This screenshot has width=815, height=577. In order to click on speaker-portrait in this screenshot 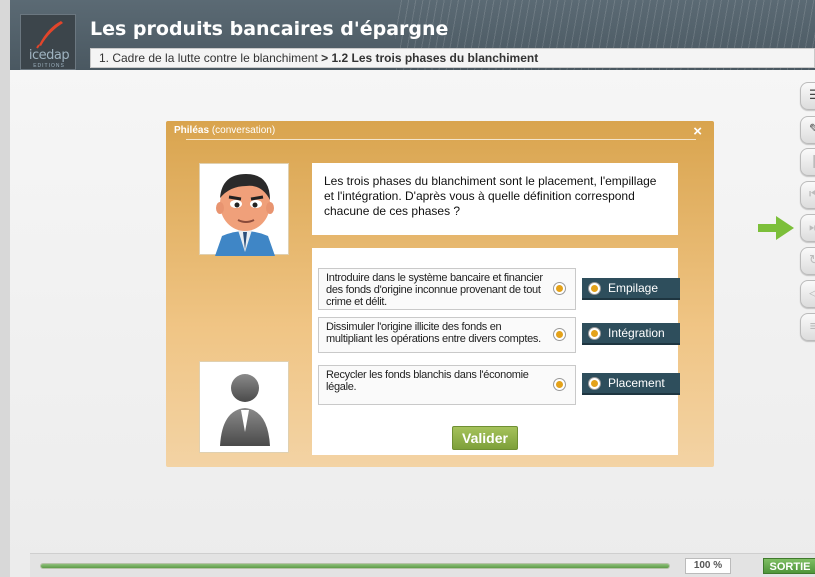, I will do `click(244, 209)`.